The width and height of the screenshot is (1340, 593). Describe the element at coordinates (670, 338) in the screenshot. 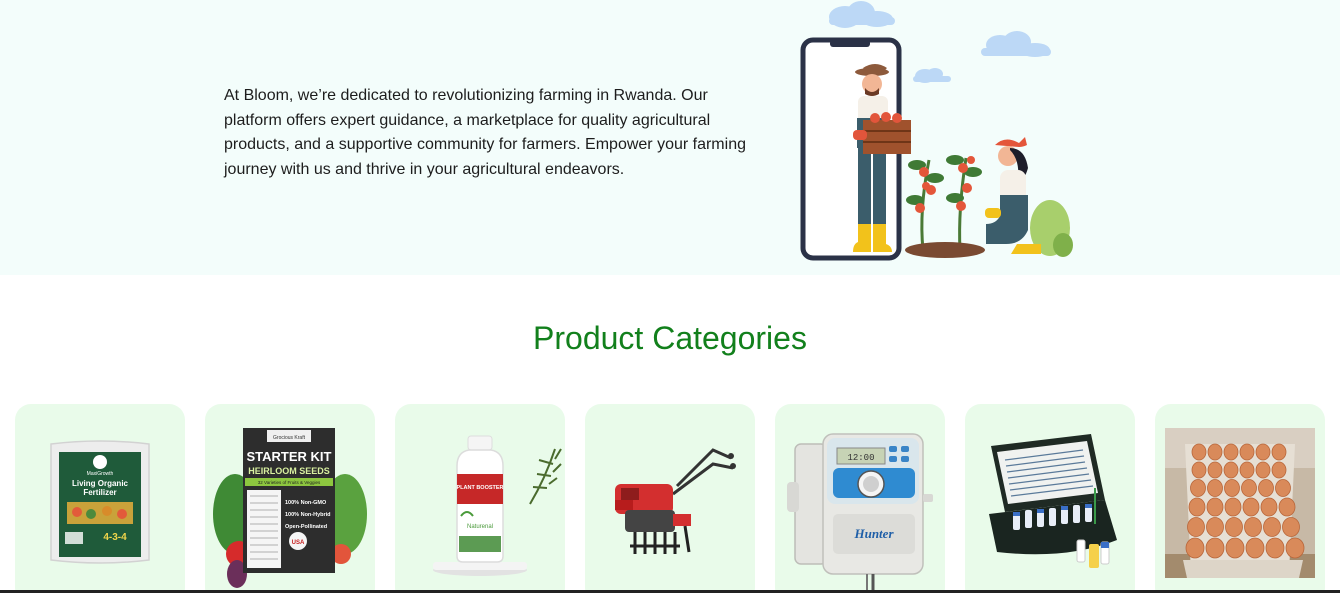

I see `product-categories-title: Product Categories` at that location.